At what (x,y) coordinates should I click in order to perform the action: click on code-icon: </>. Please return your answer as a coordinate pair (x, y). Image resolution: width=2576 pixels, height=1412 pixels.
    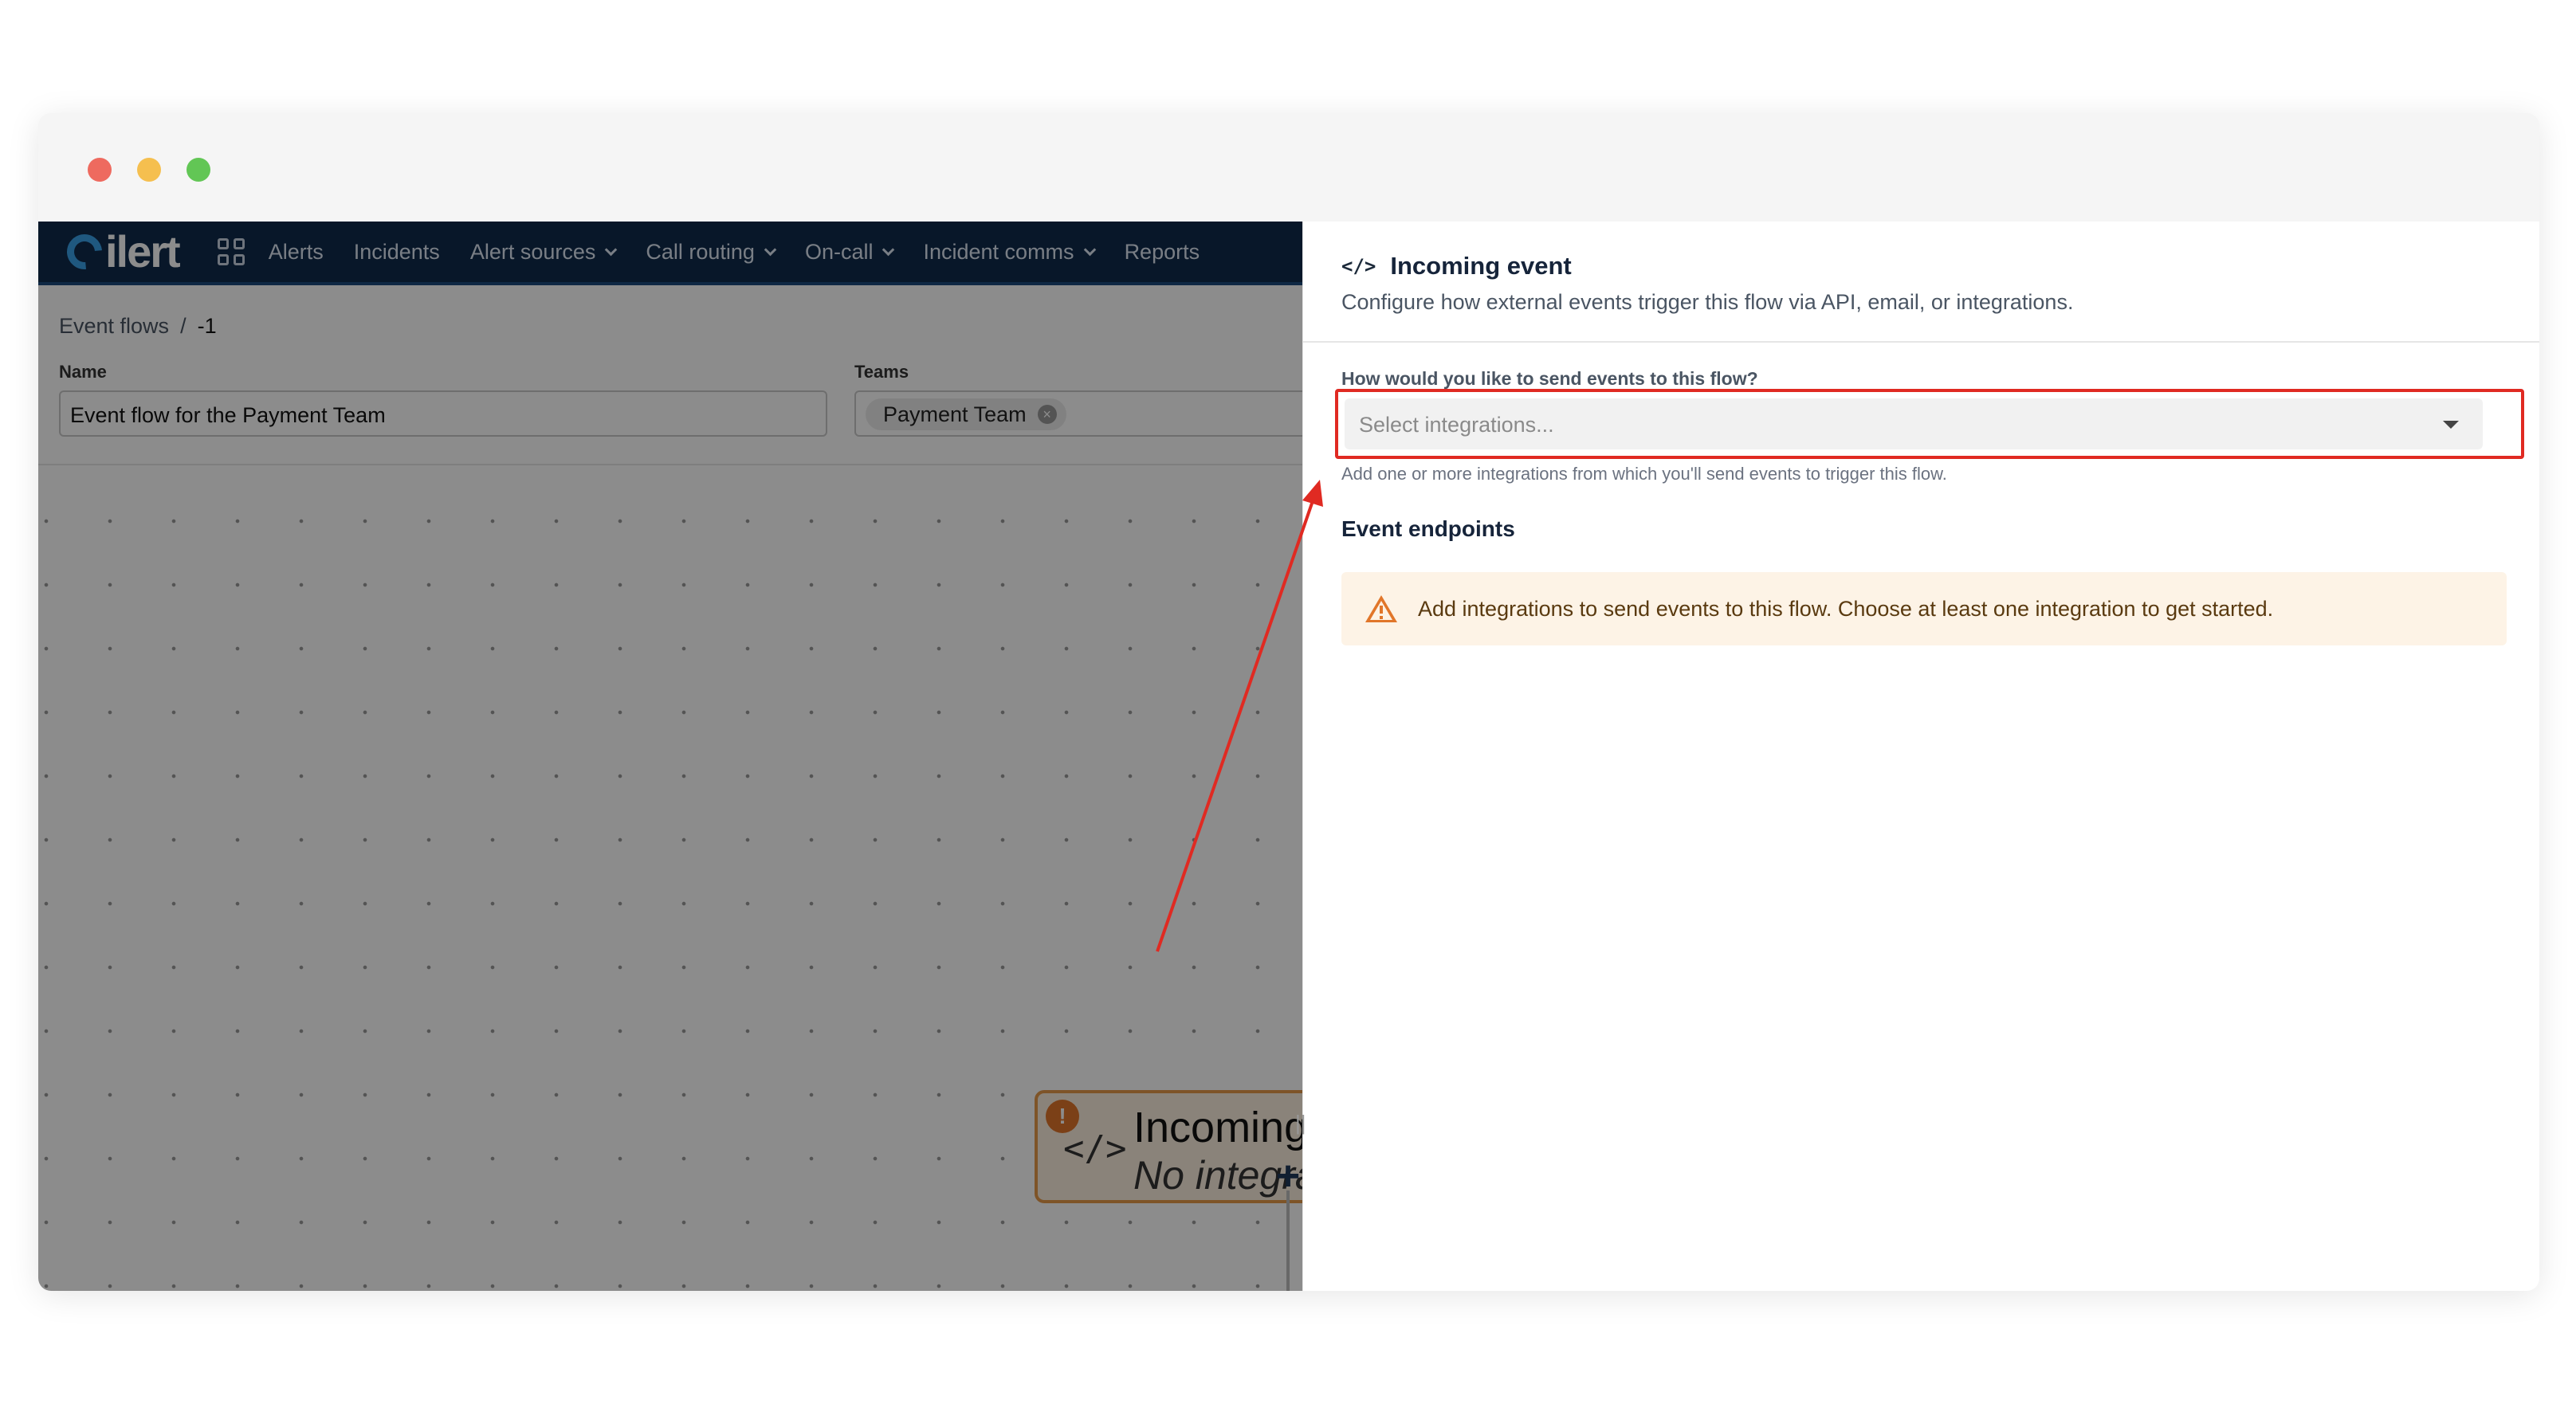
    Looking at the image, I should click on (1358, 266).